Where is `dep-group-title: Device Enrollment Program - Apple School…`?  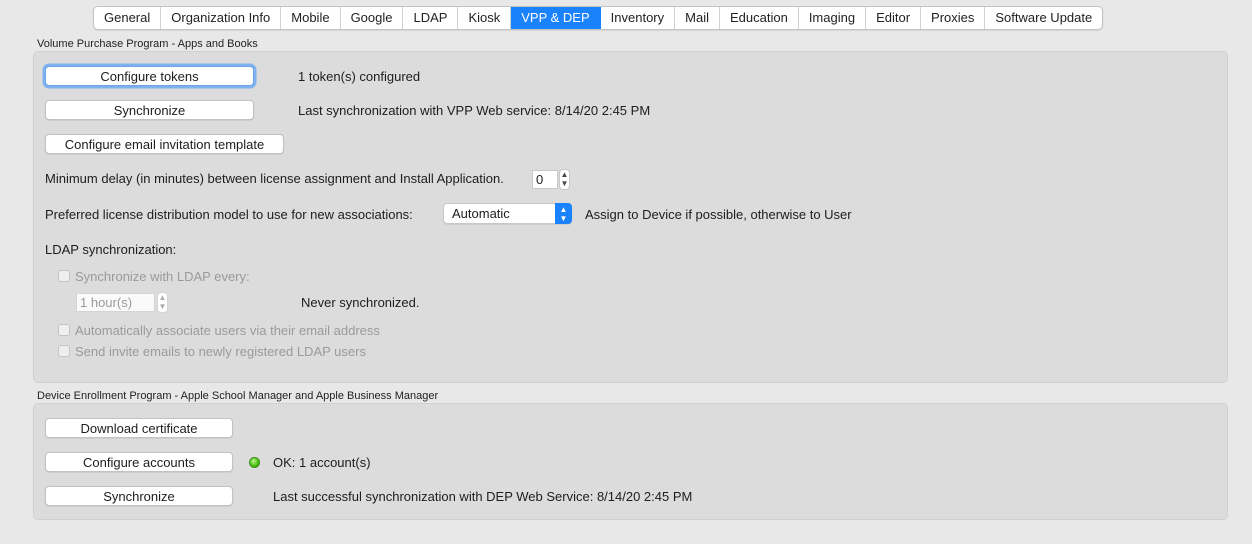
dep-group-title: Device Enrollment Program - Apple School… is located at coordinates (238, 396).